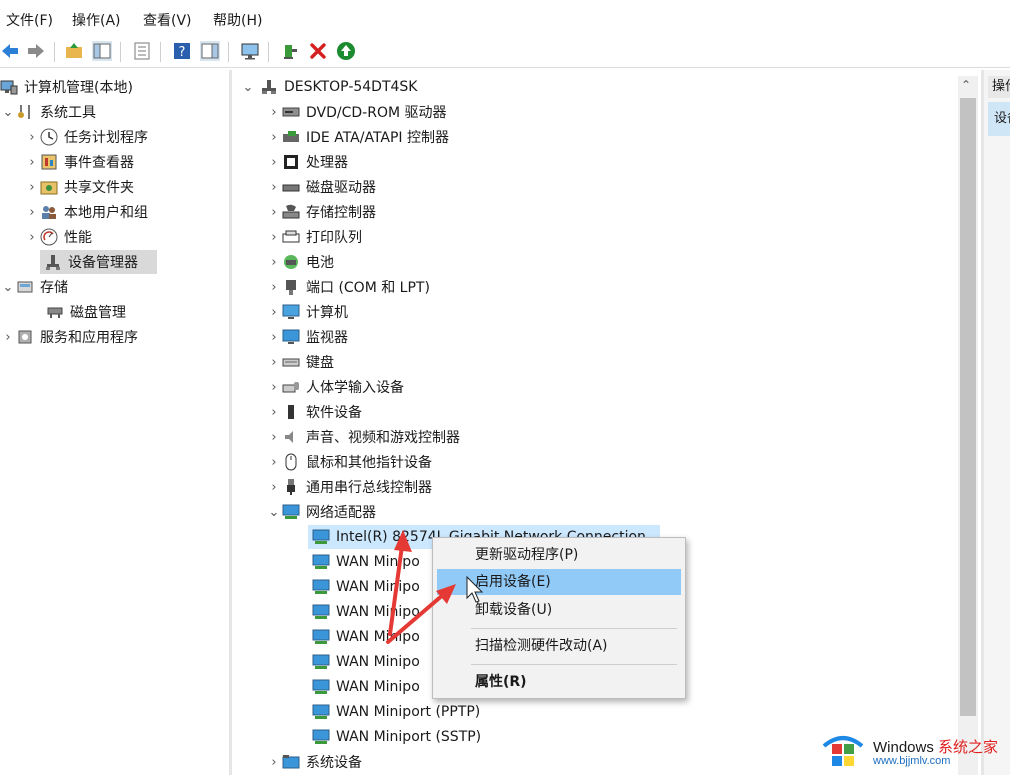 The width and height of the screenshot is (1010, 775). I want to click on tree-system-tools: ⌄ 系统工具, so click(48, 112).